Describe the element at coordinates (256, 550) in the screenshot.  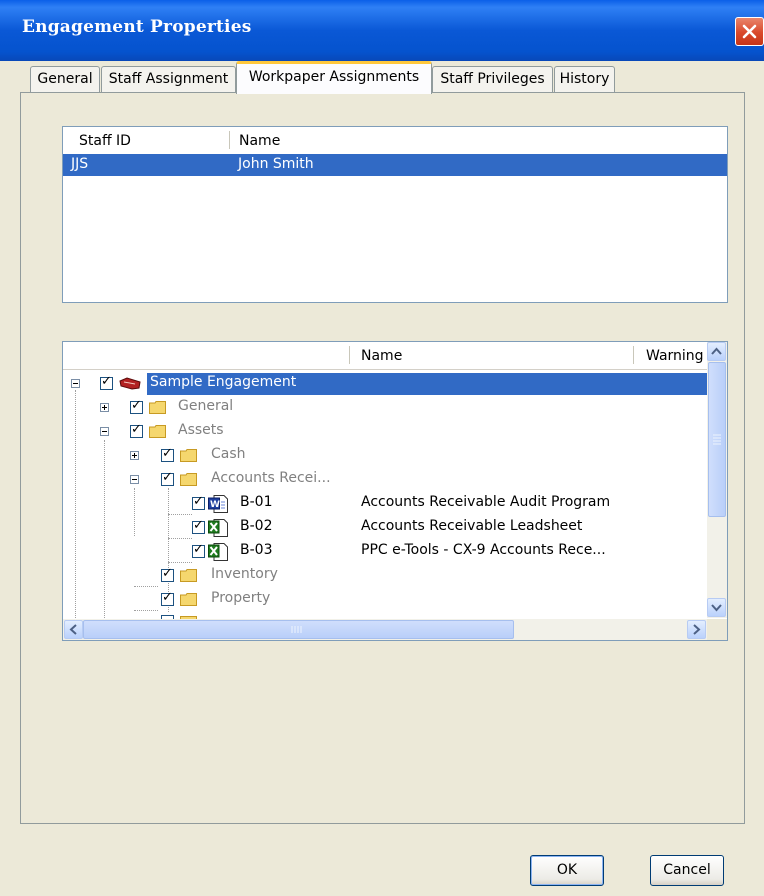
I see `workpaper-reference: B-03` at that location.